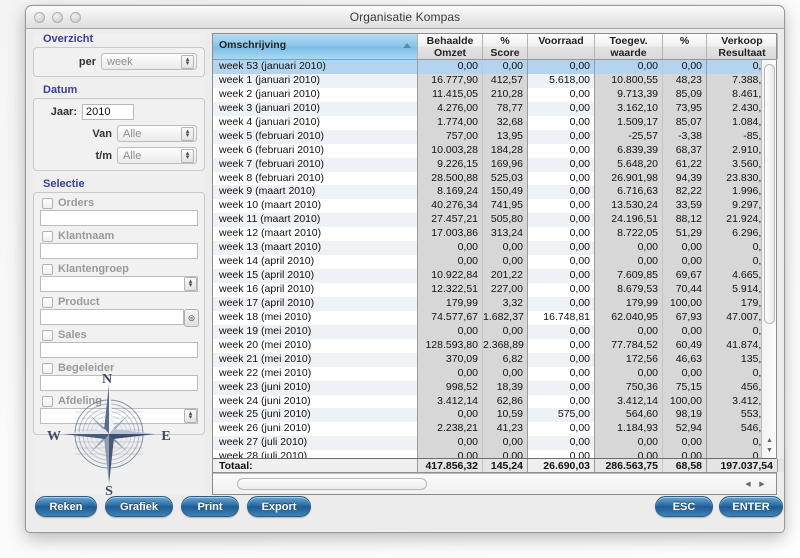 This screenshot has height=558, width=800. Describe the element at coordinates (769, 450) in the screenshot. I see `scroll-down-icon: ▼` at that location.